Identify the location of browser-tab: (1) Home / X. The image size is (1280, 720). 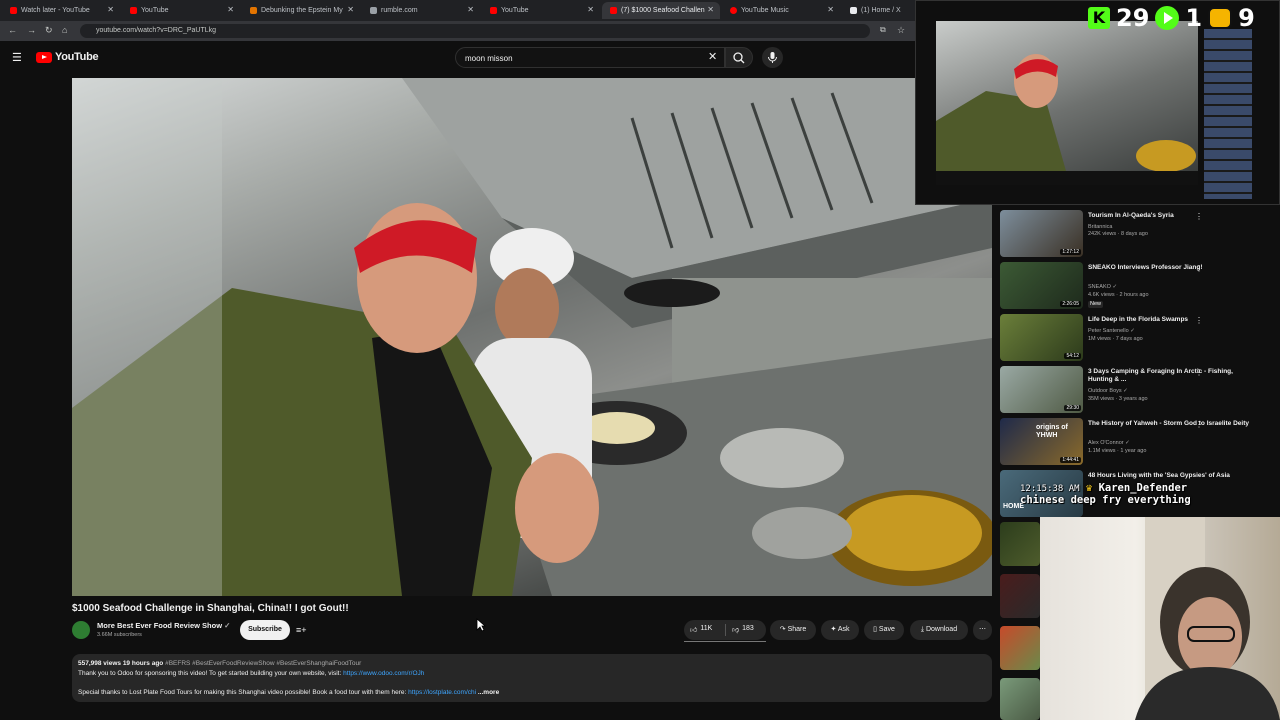
(879, 10).